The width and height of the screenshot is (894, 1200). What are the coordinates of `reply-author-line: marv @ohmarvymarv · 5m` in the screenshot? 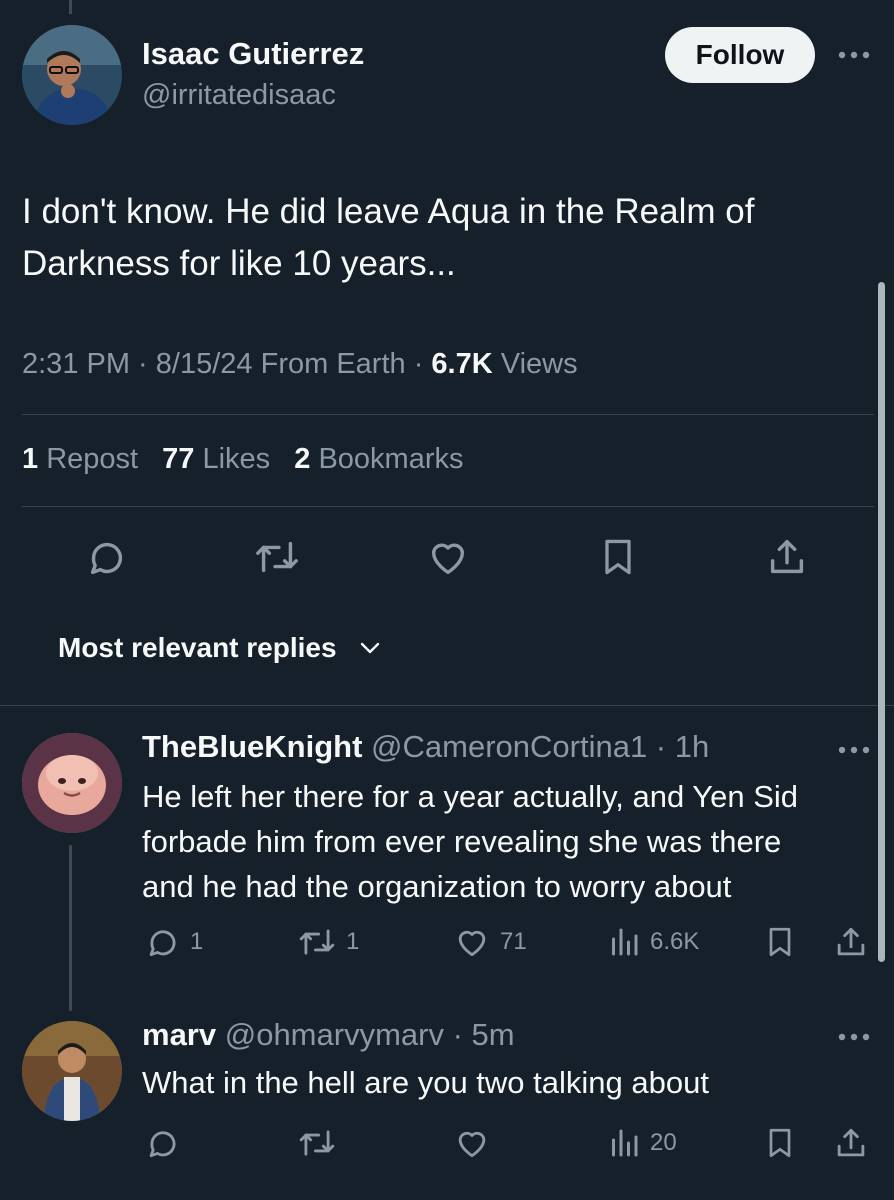 It's located at (328, 1034).